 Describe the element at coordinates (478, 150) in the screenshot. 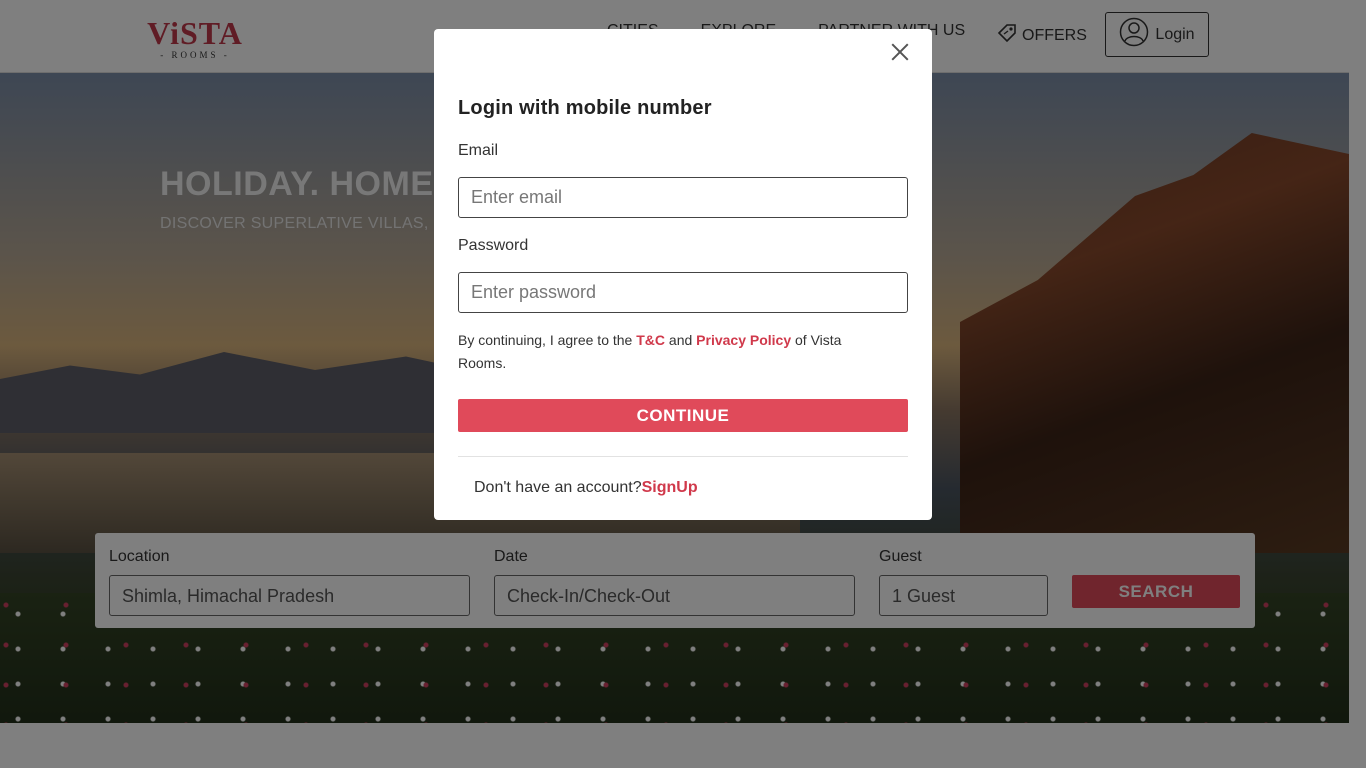

I see `email-label: Email` at that location.